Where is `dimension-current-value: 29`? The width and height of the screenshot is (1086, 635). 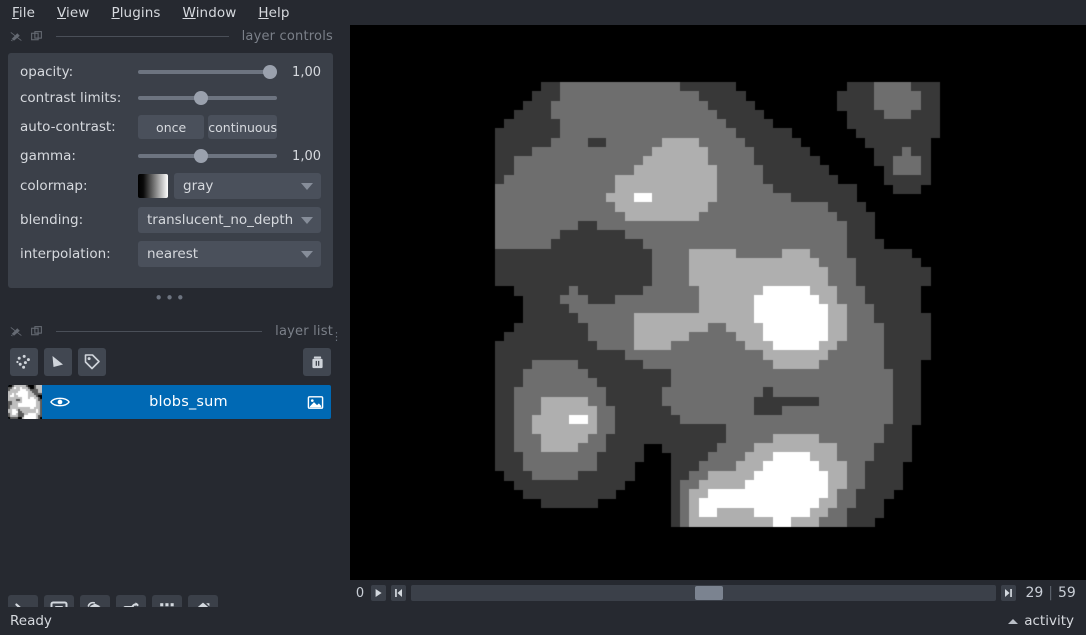
dimension-current-value: 29 is located at coordinates (1034, 593).